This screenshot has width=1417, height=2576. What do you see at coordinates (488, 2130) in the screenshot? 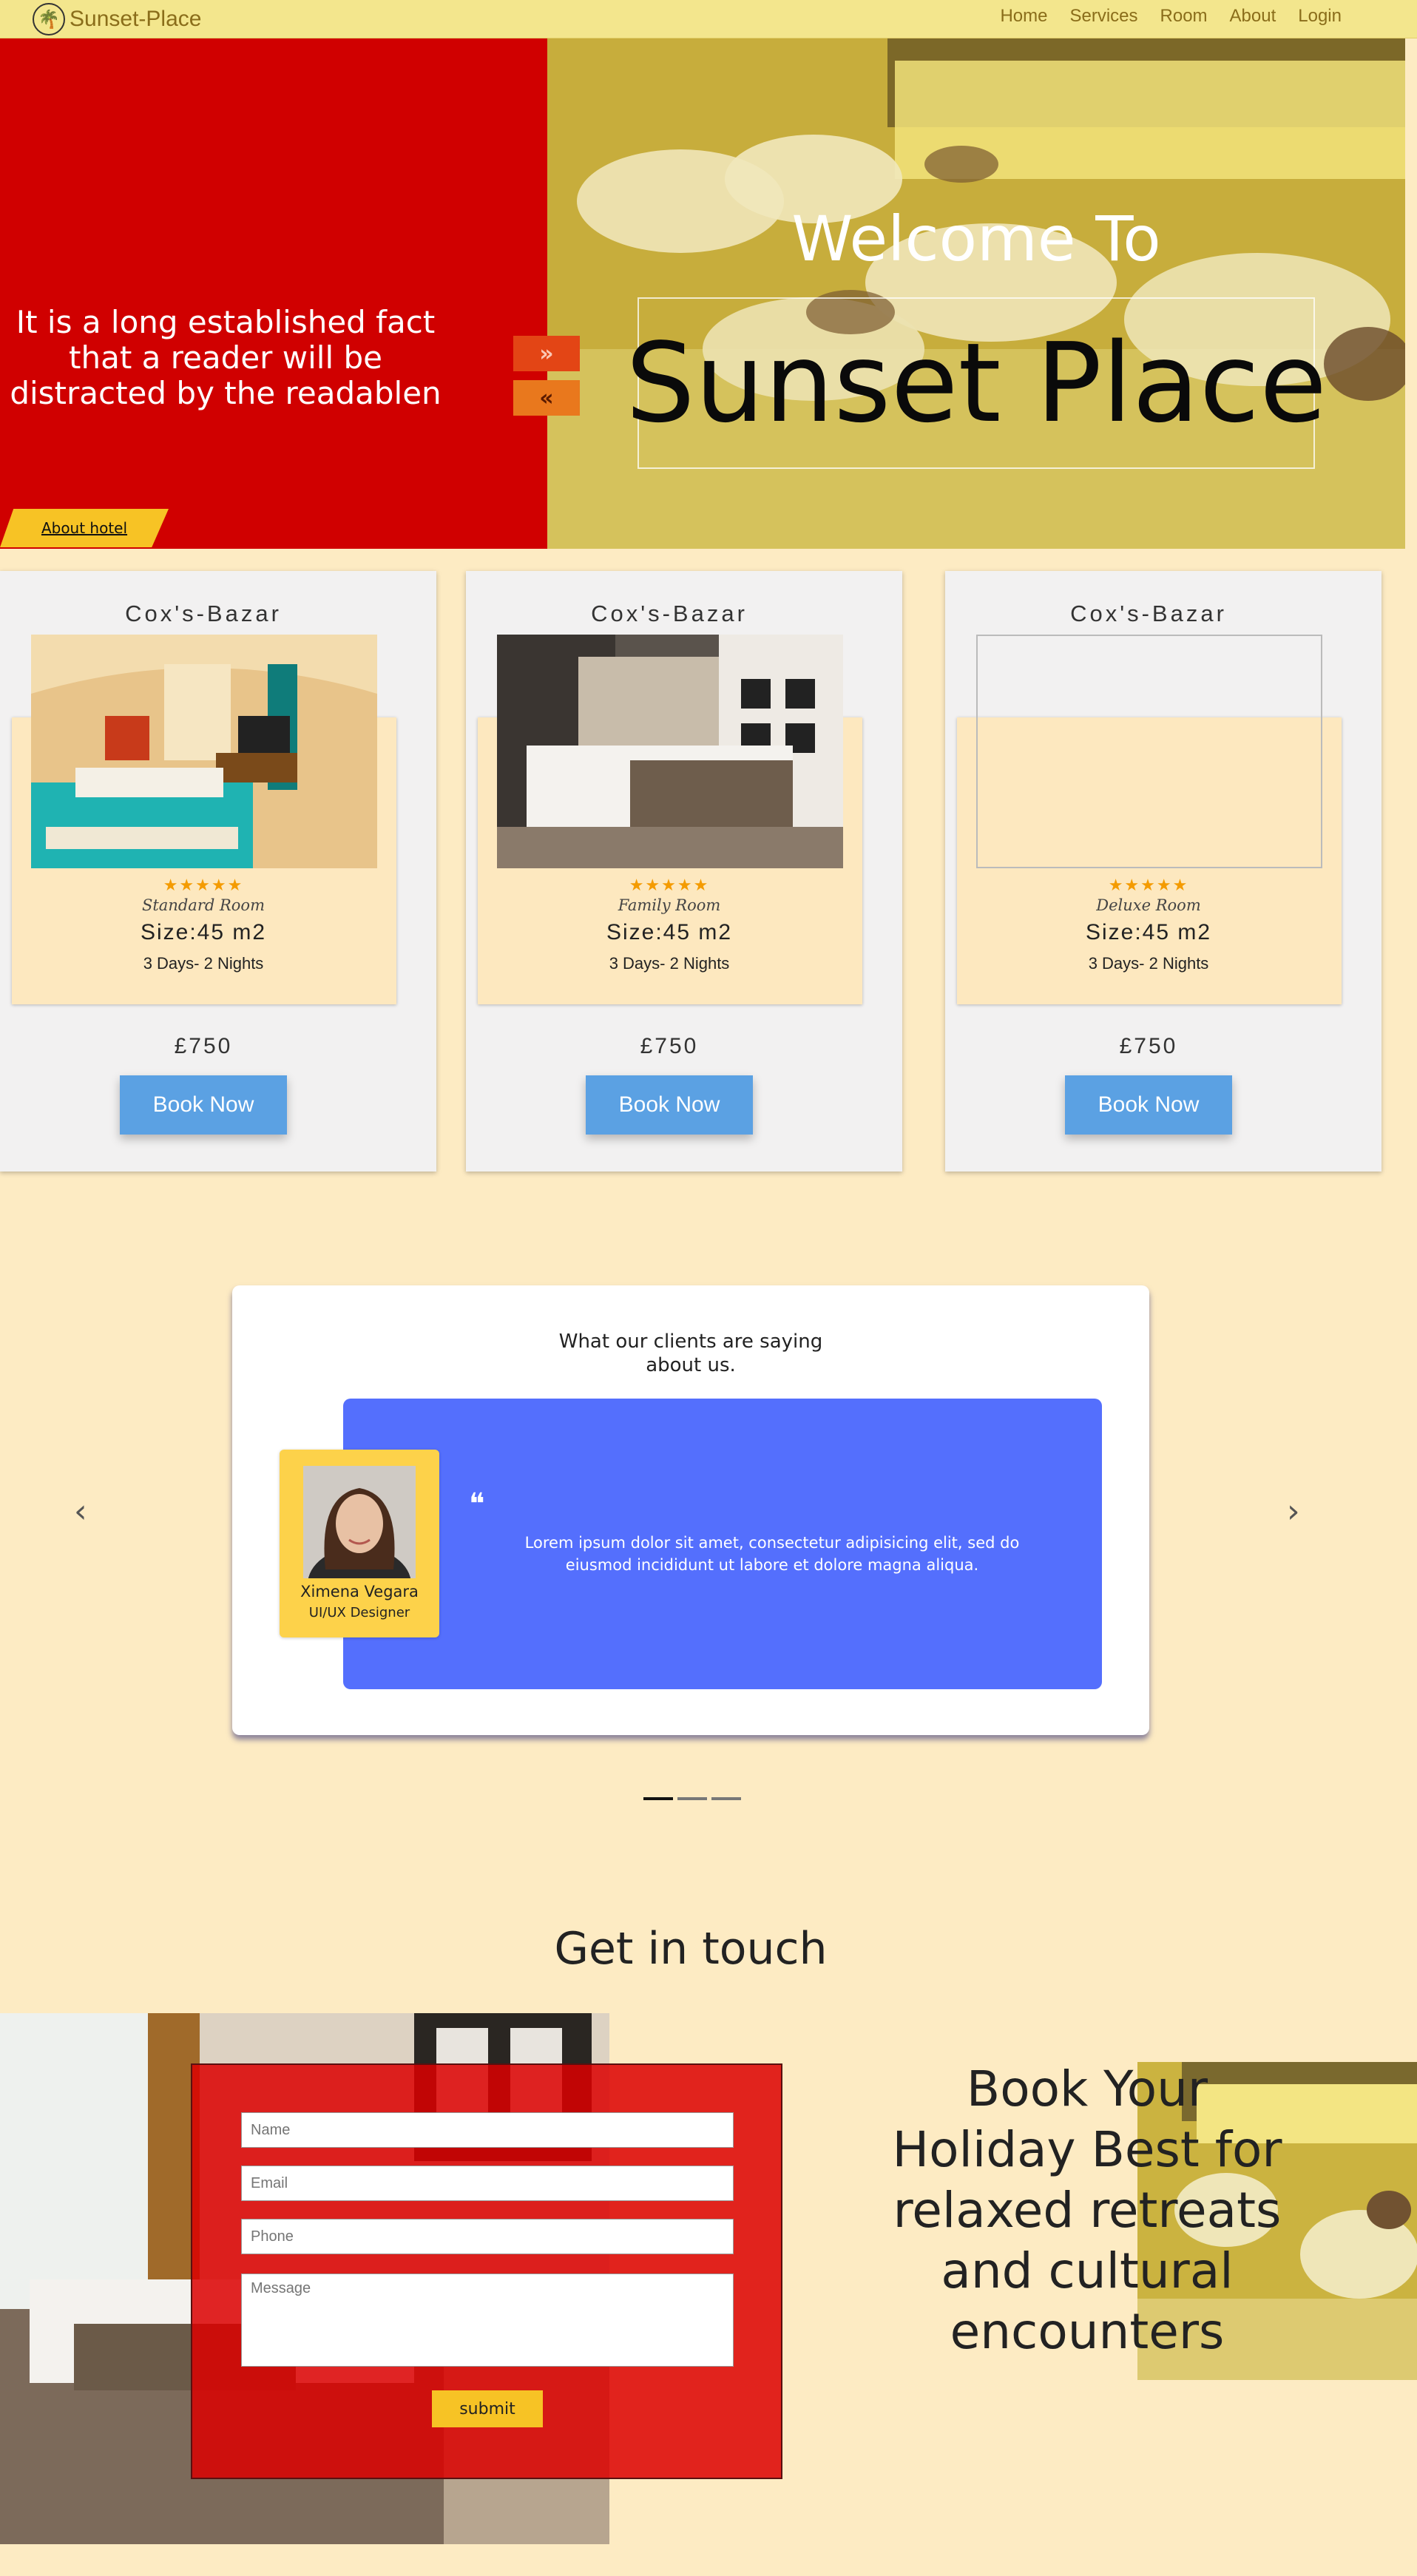
I see `name-field` at bounding box center [488, 2130].